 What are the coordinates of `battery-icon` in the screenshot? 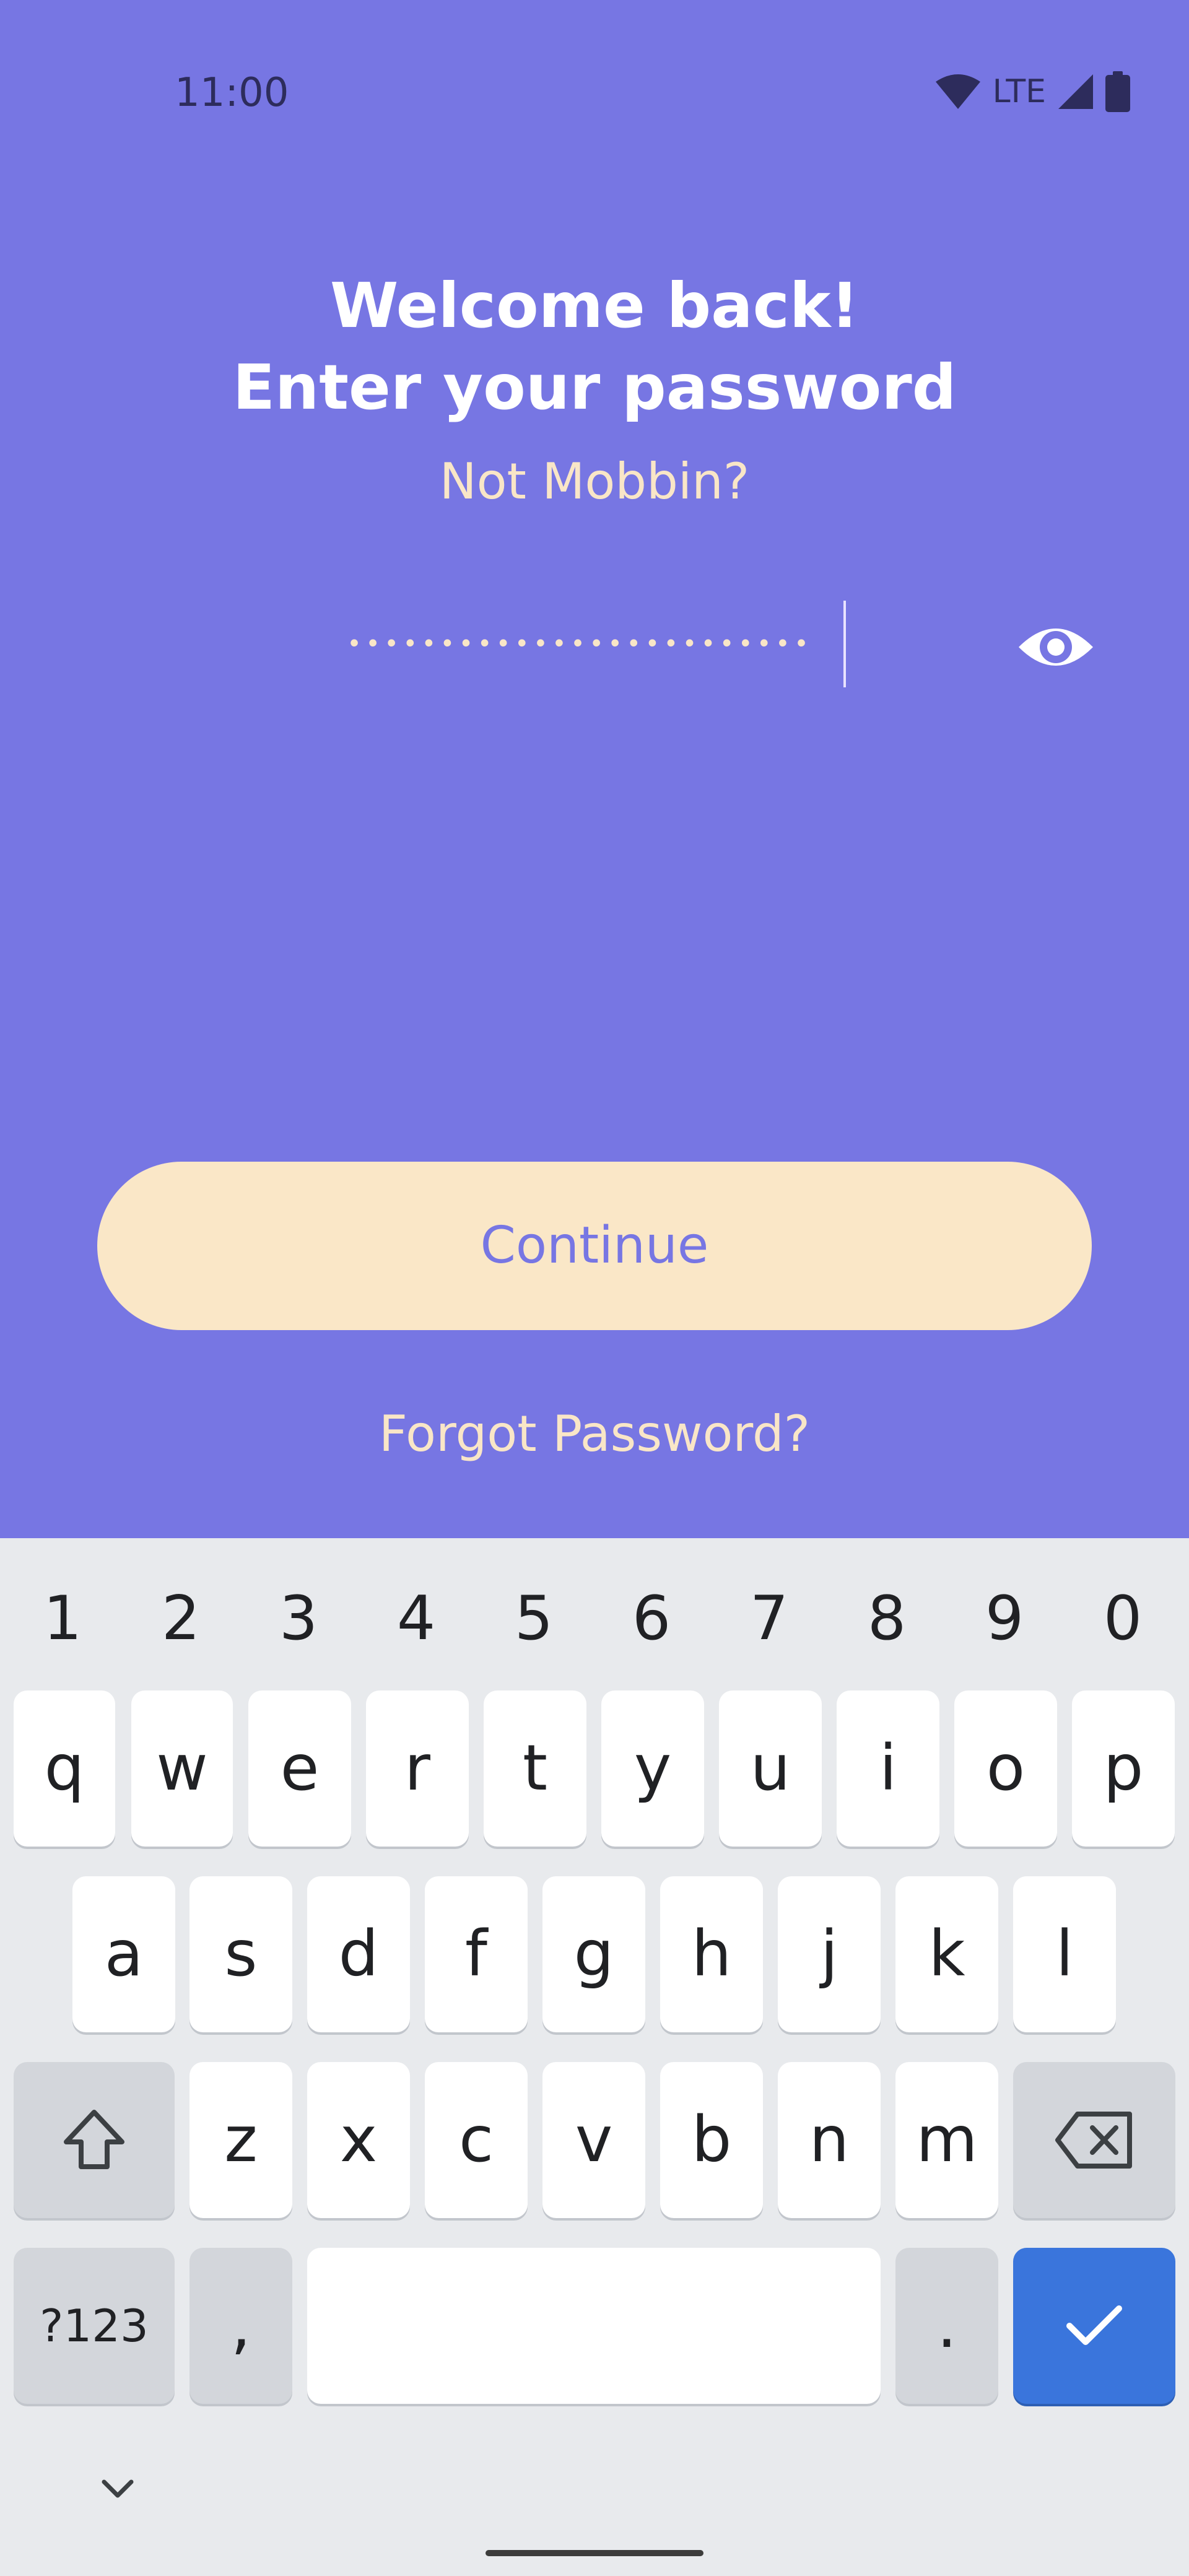 It's located at (1117, 91).